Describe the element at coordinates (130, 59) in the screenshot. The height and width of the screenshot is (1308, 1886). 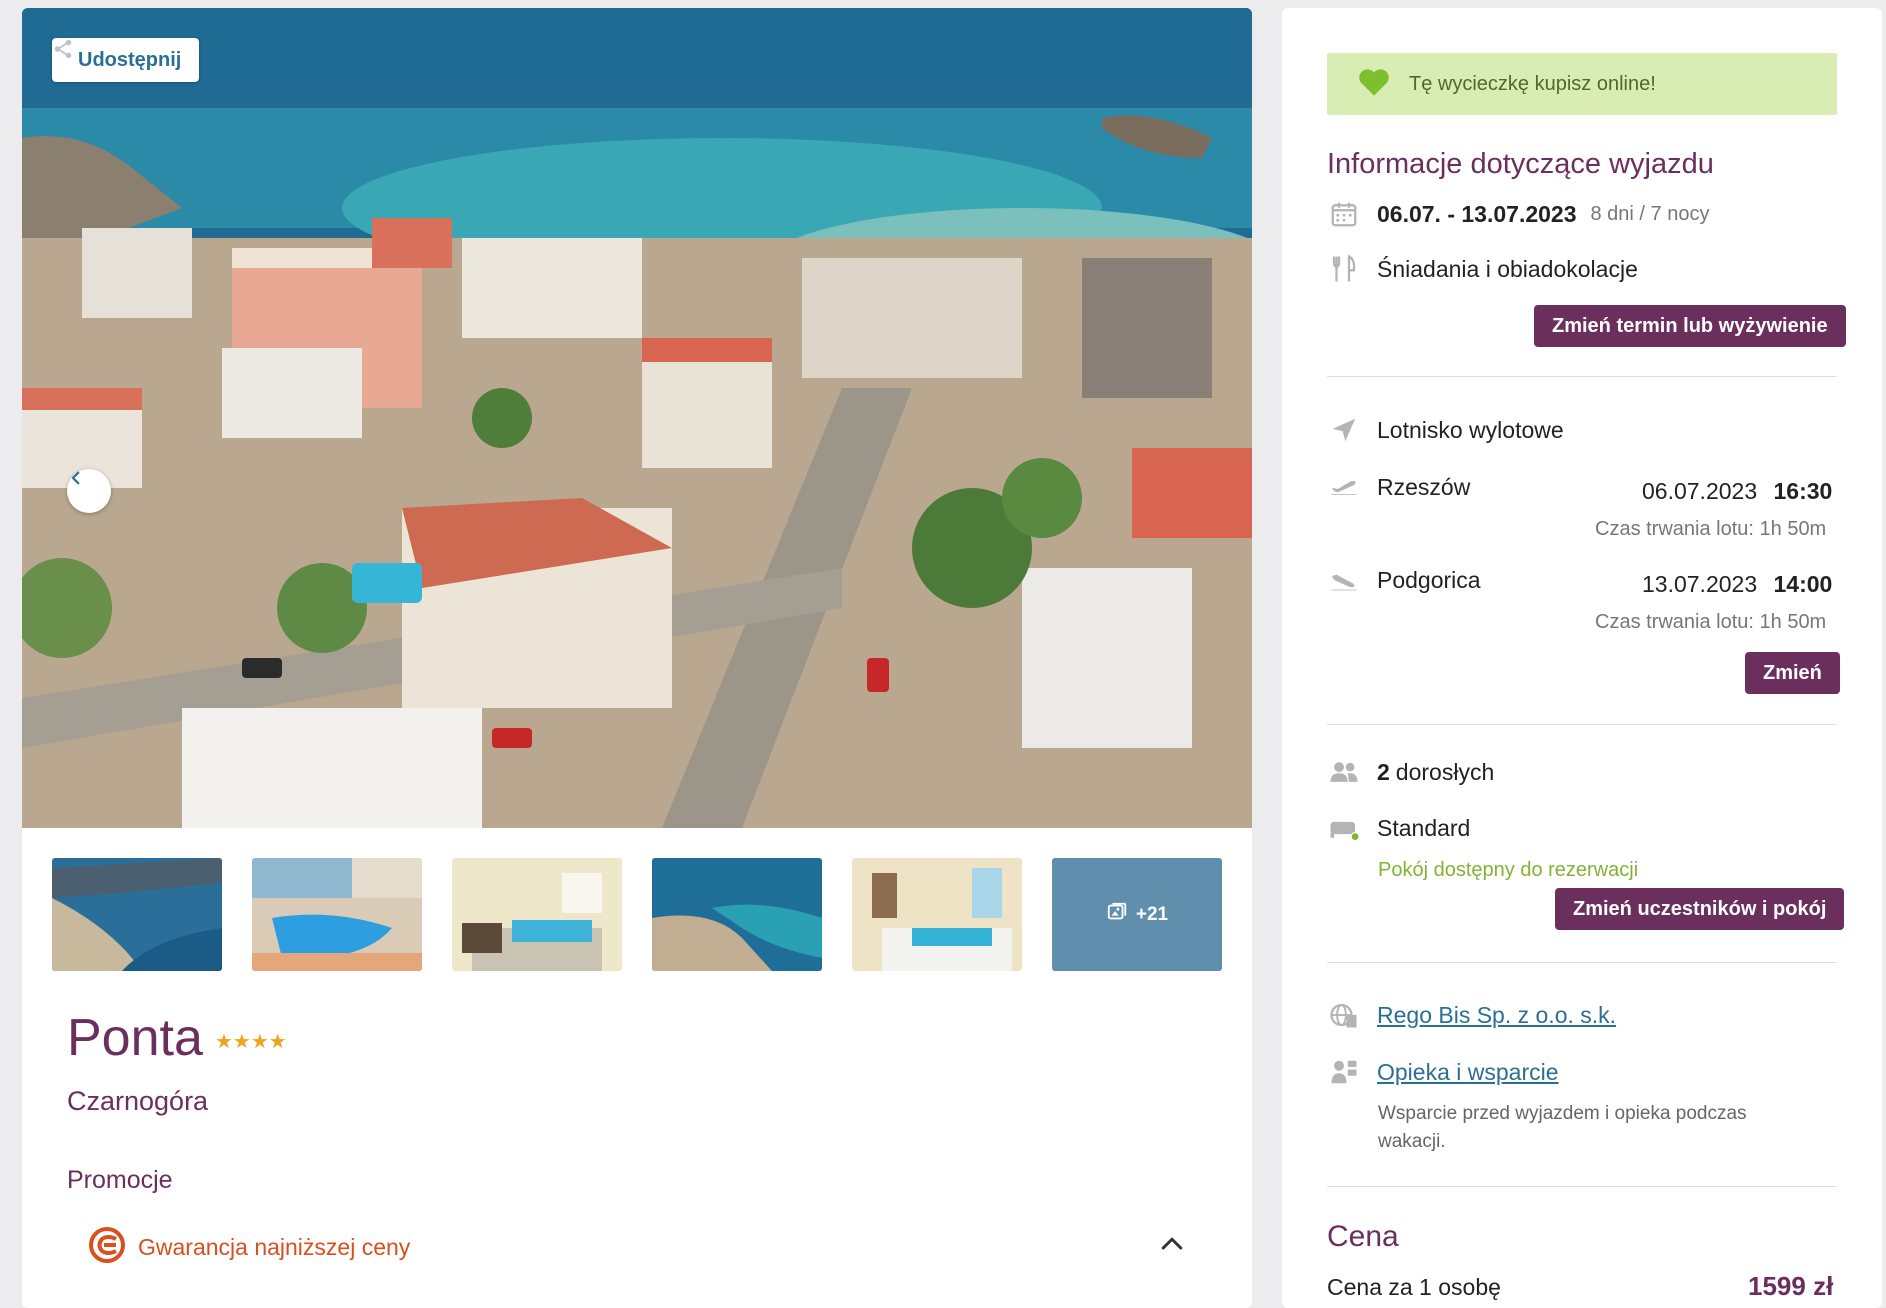
I see `share-label: Udostępnij` at that location.